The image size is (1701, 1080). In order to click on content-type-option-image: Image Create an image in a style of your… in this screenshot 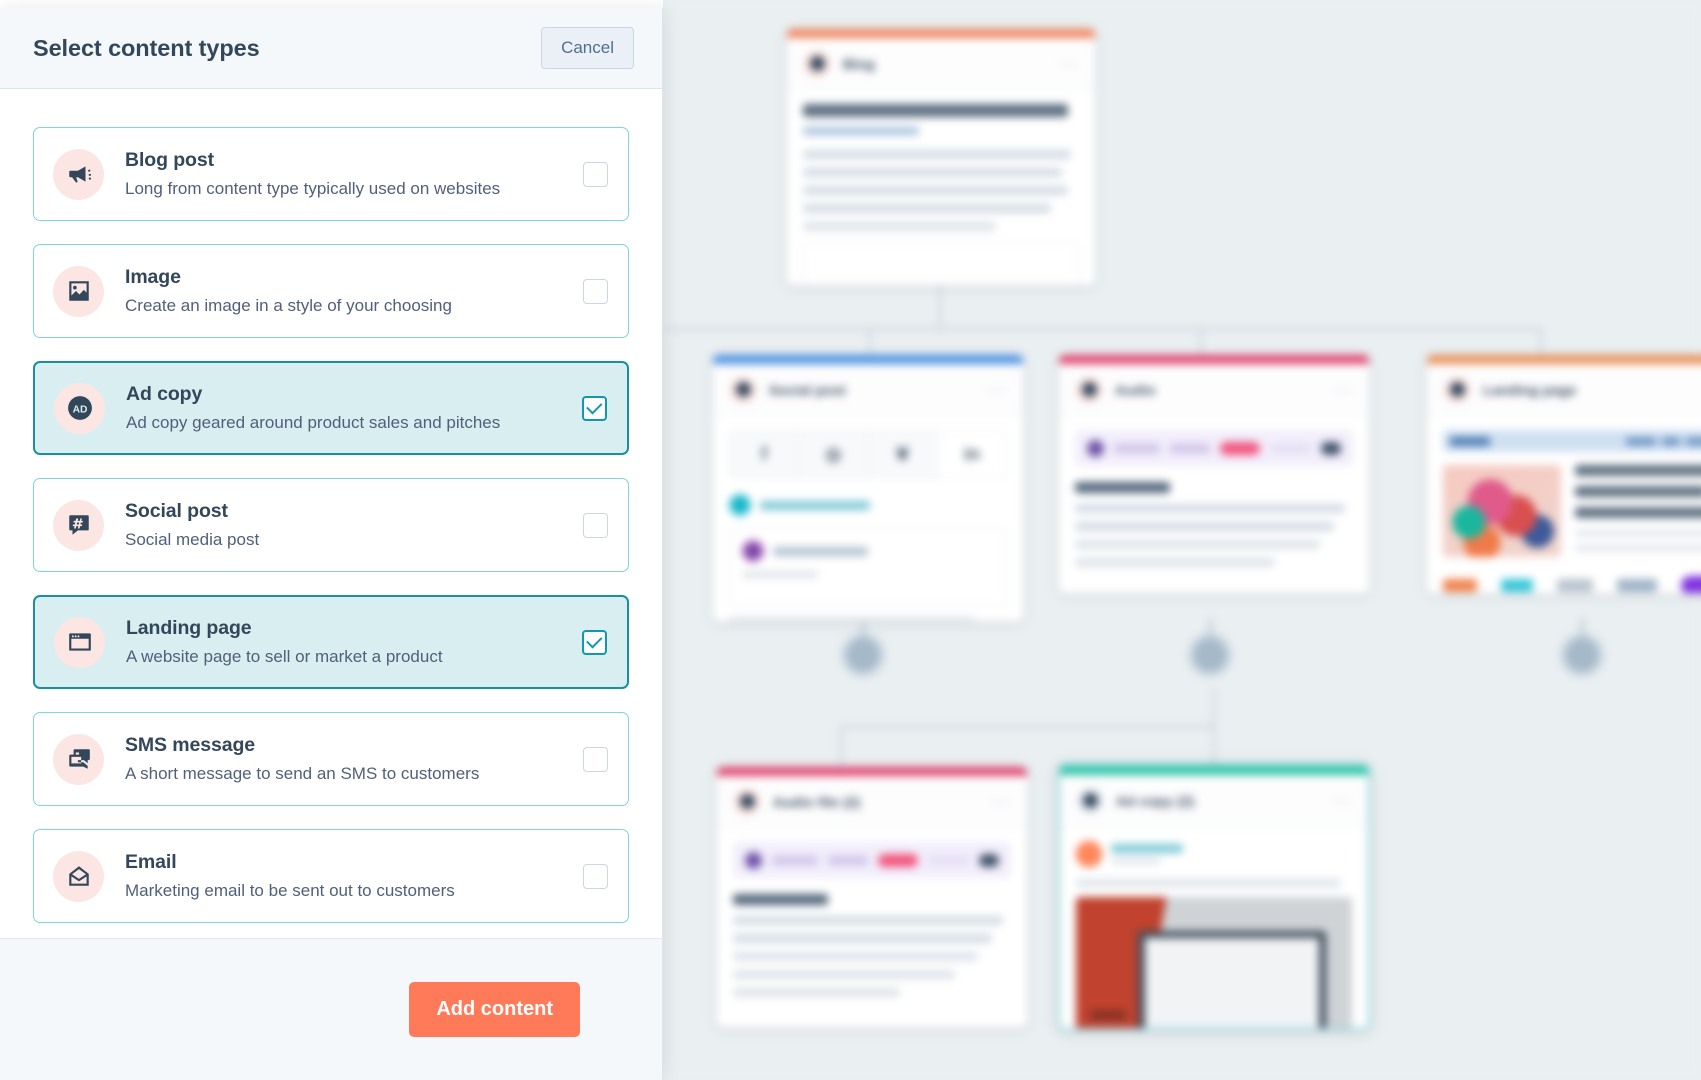, I will do `click(331, 291)`.